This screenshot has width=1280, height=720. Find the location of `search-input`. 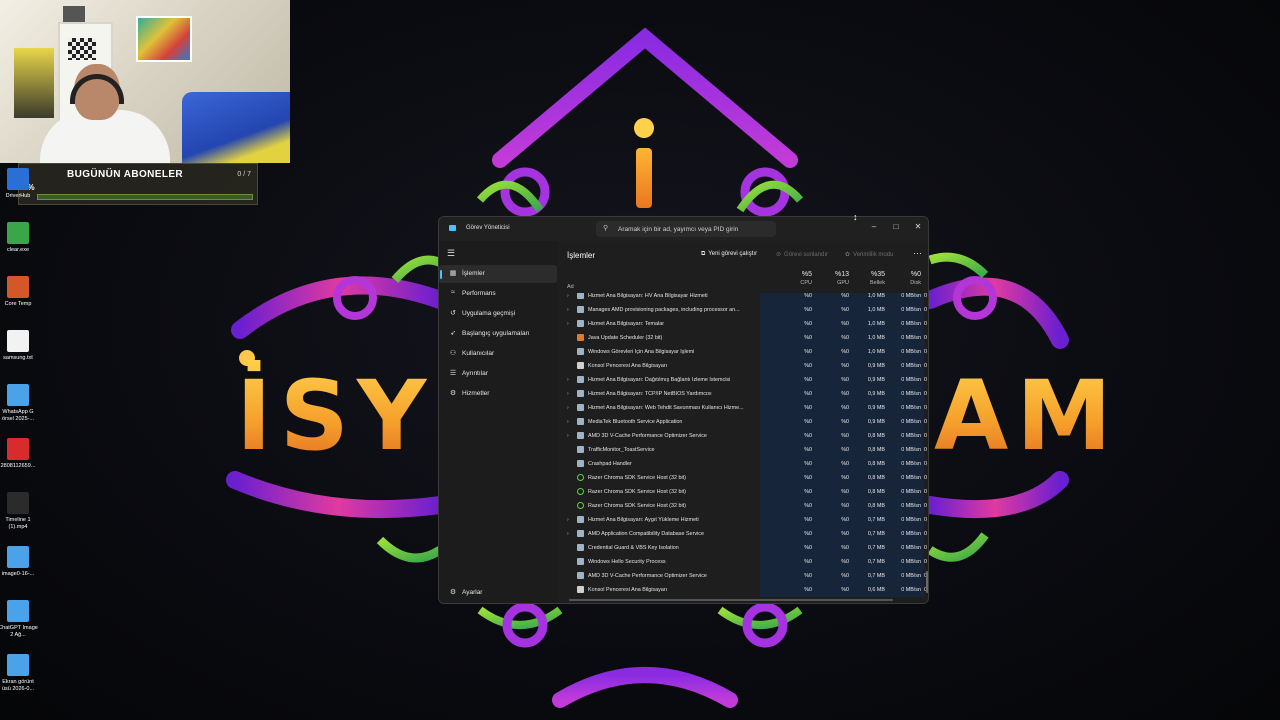

search-input is located at coordinates (693, 229).